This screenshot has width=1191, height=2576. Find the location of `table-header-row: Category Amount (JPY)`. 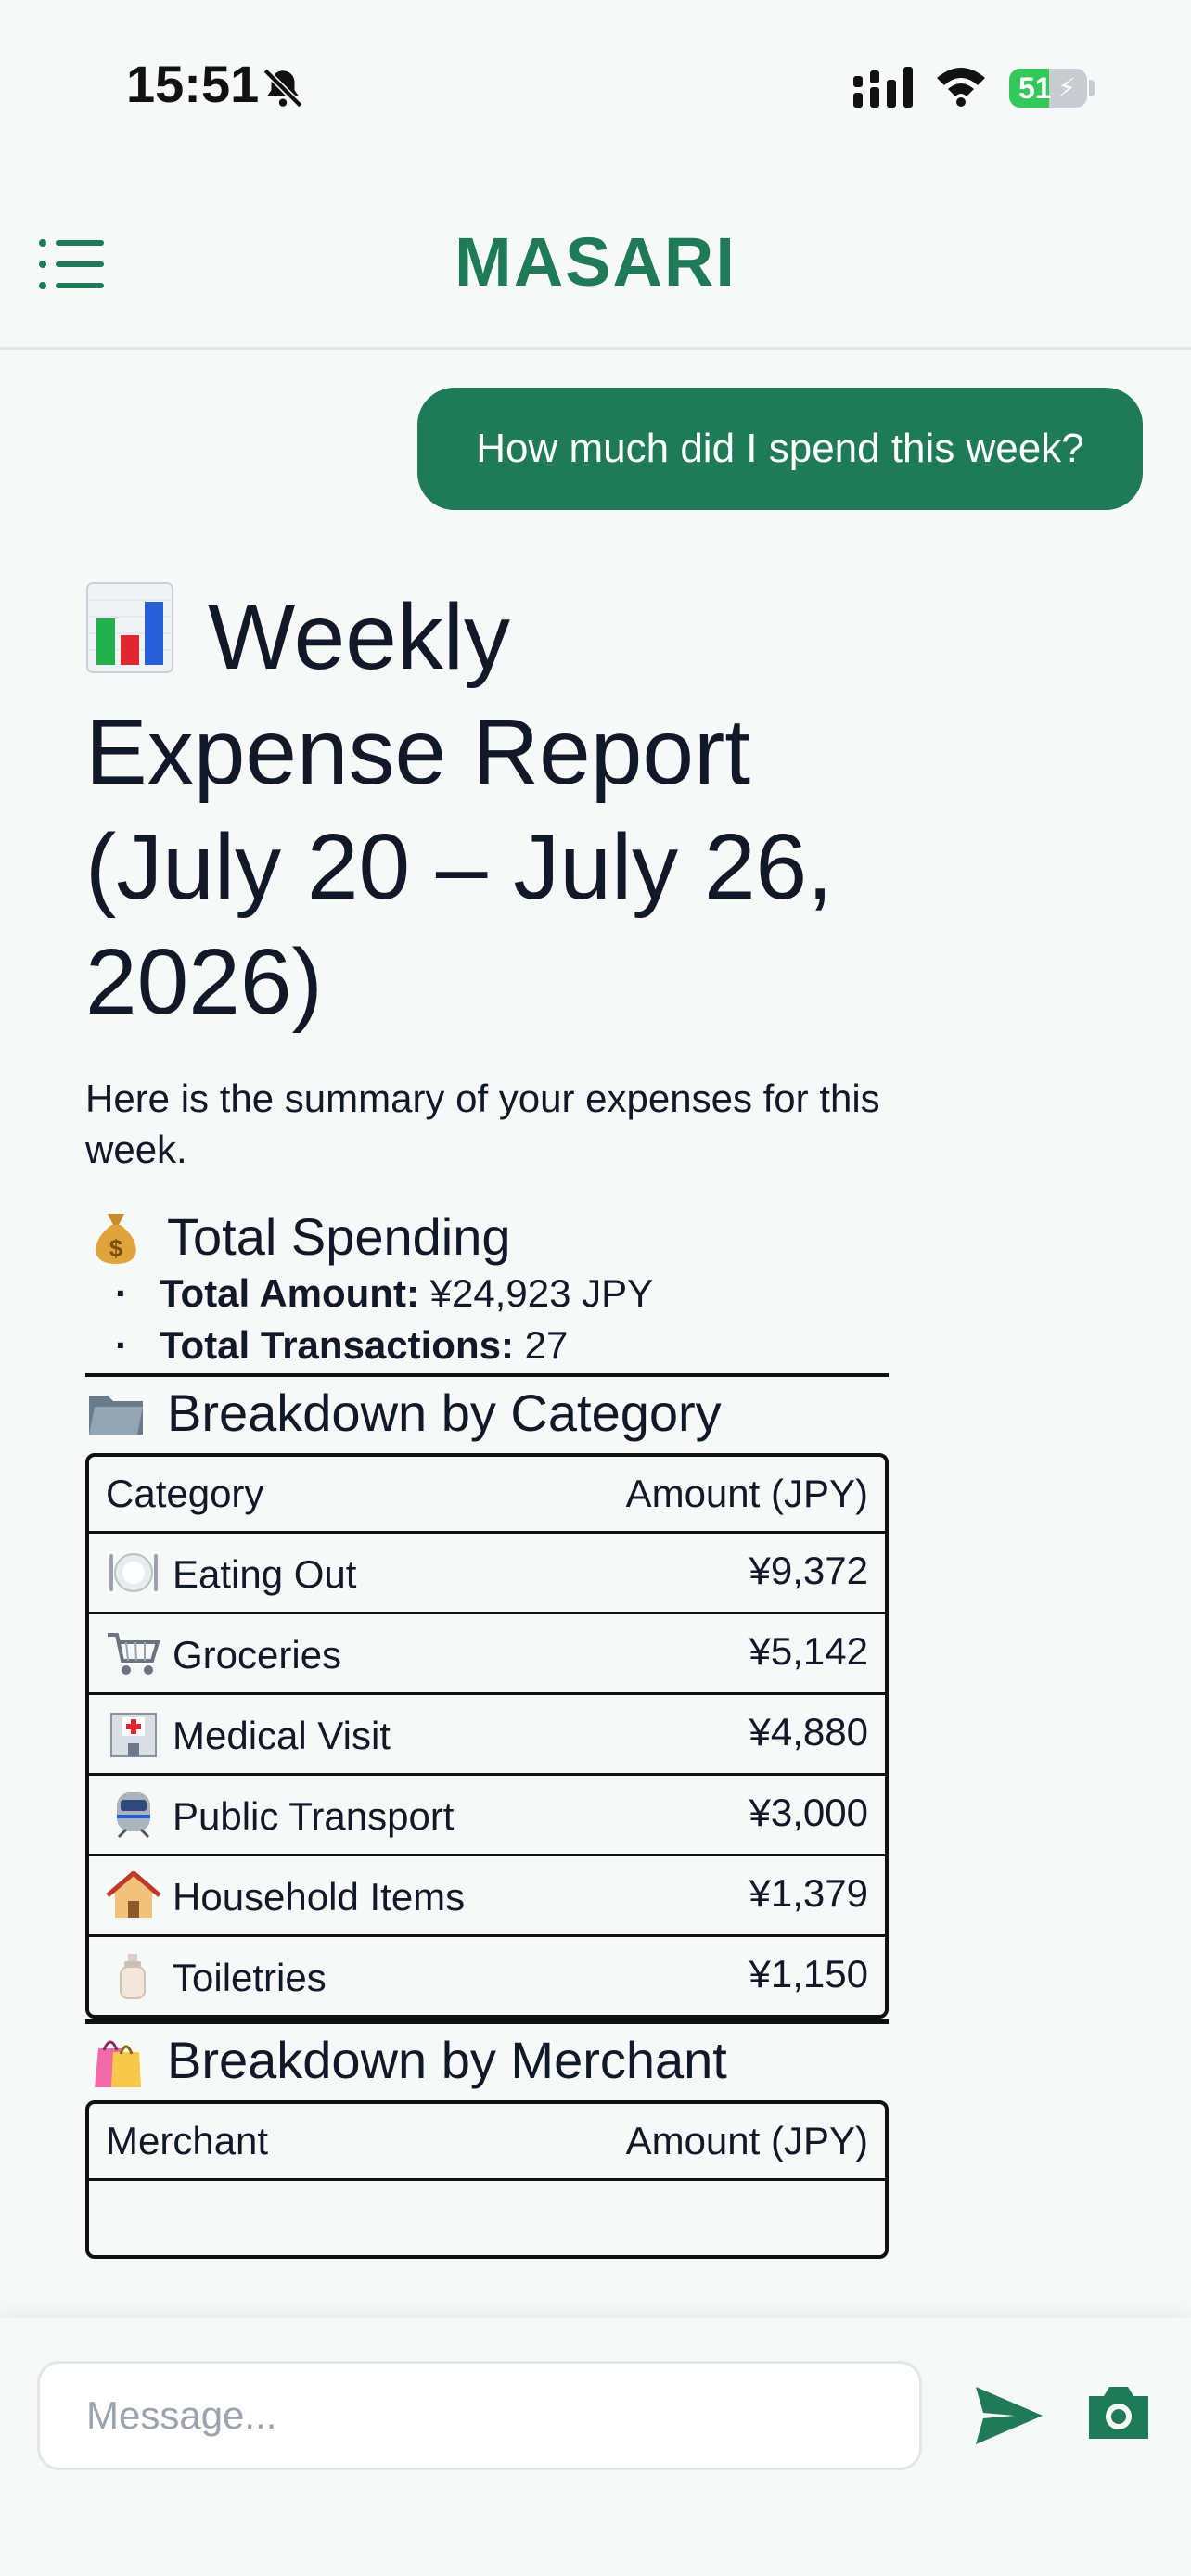

table-header-row: Category Amount (JPY) is located at coordinates (487, 1495).